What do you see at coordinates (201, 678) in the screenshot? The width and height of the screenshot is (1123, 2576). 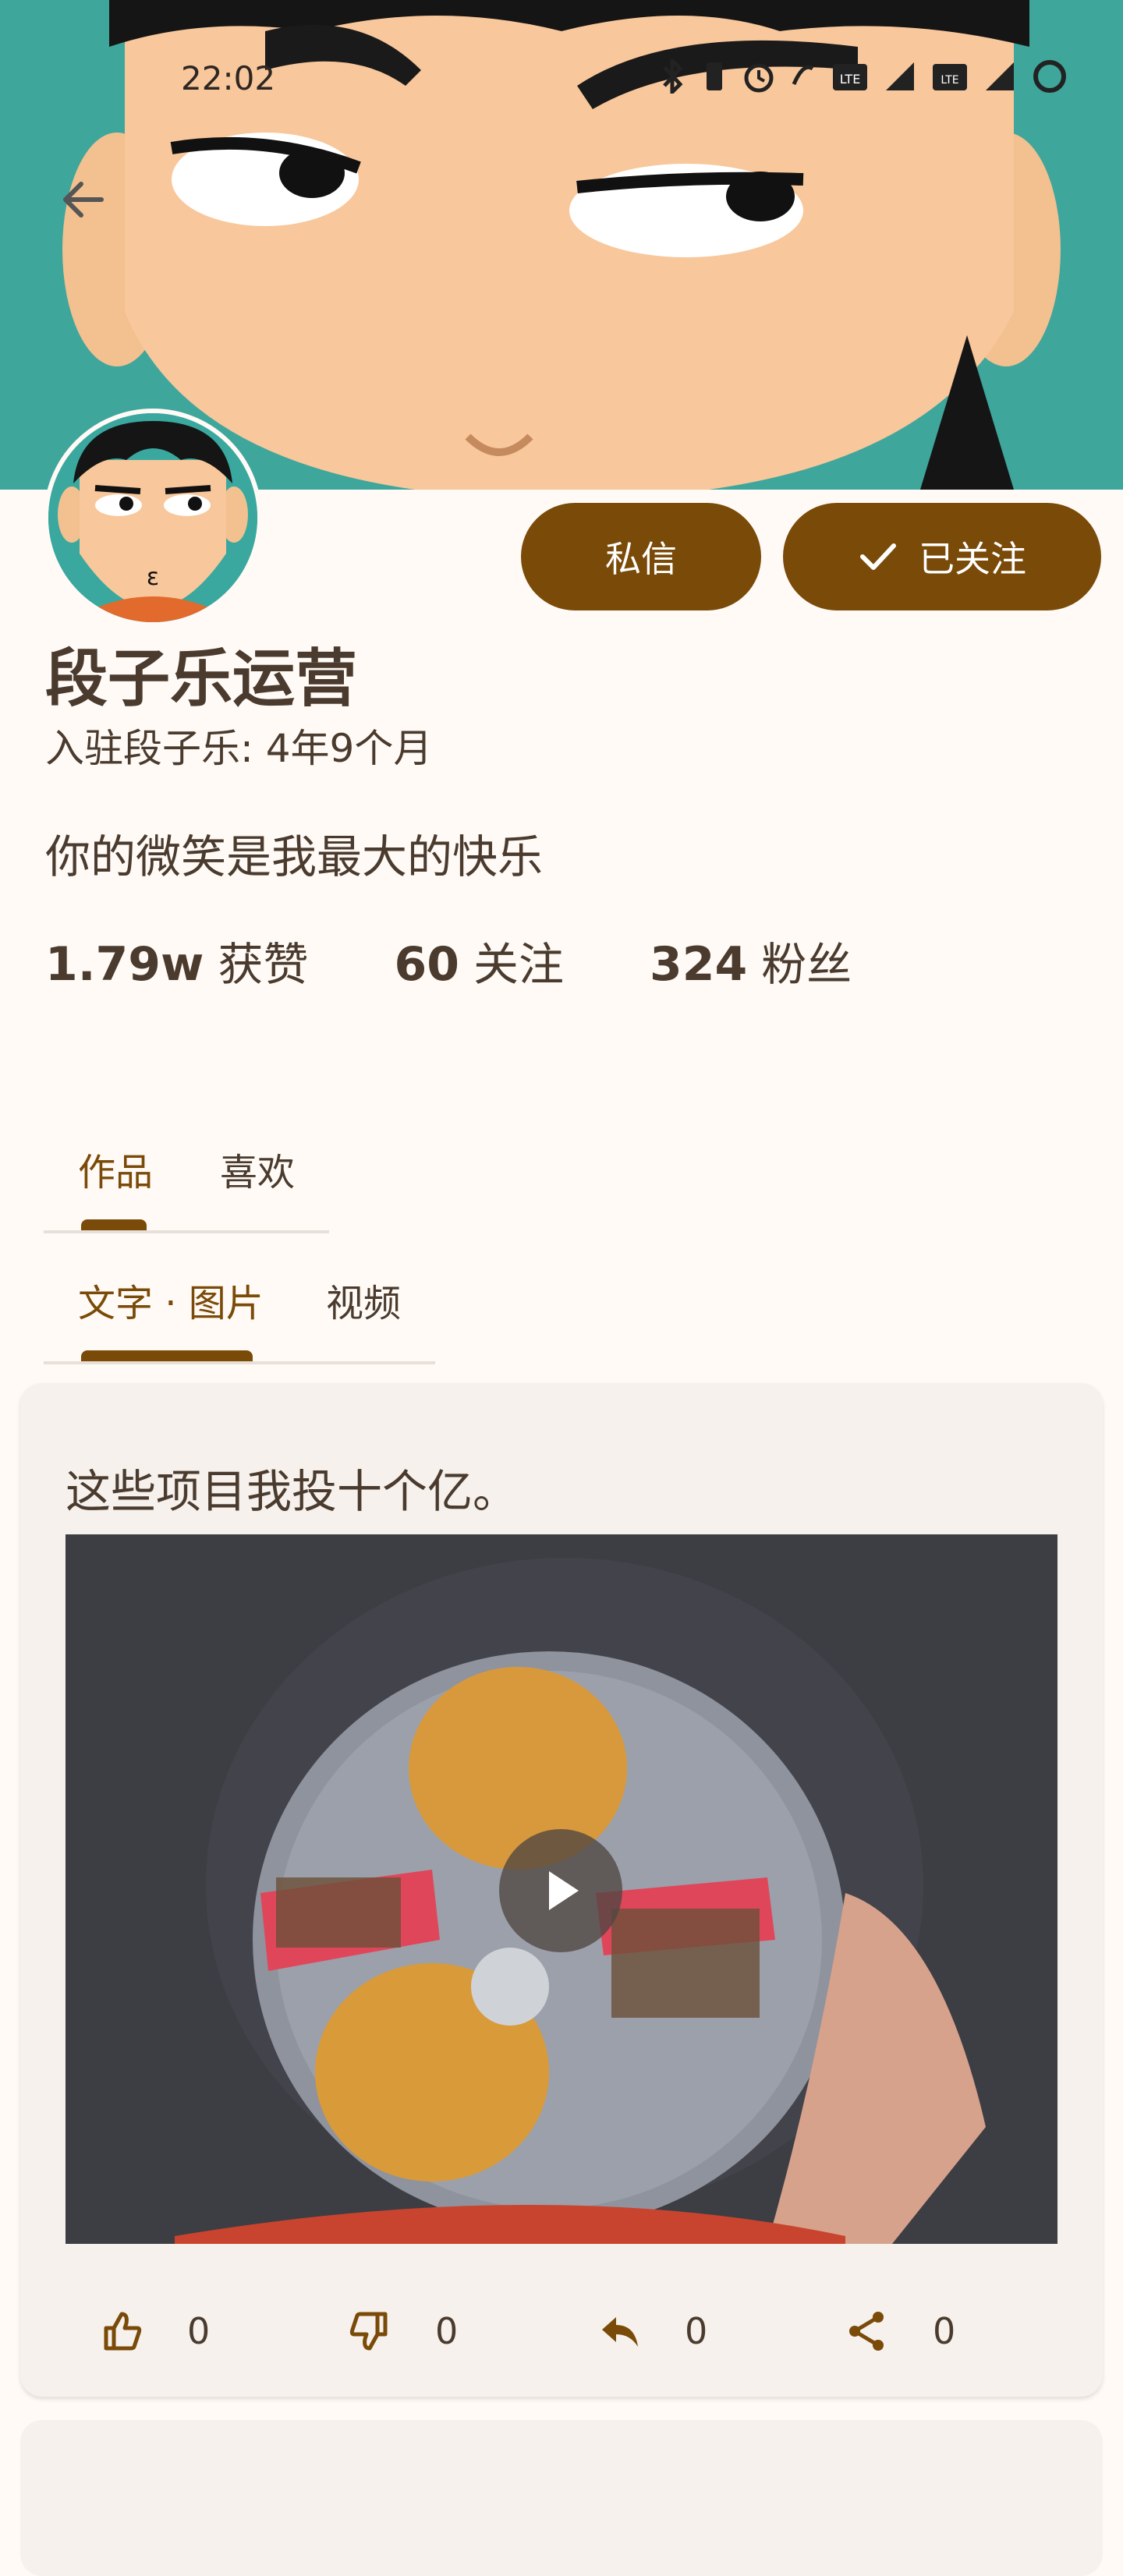 I see `profile-name: 段子乐运营` at bounding box center [201, 678].